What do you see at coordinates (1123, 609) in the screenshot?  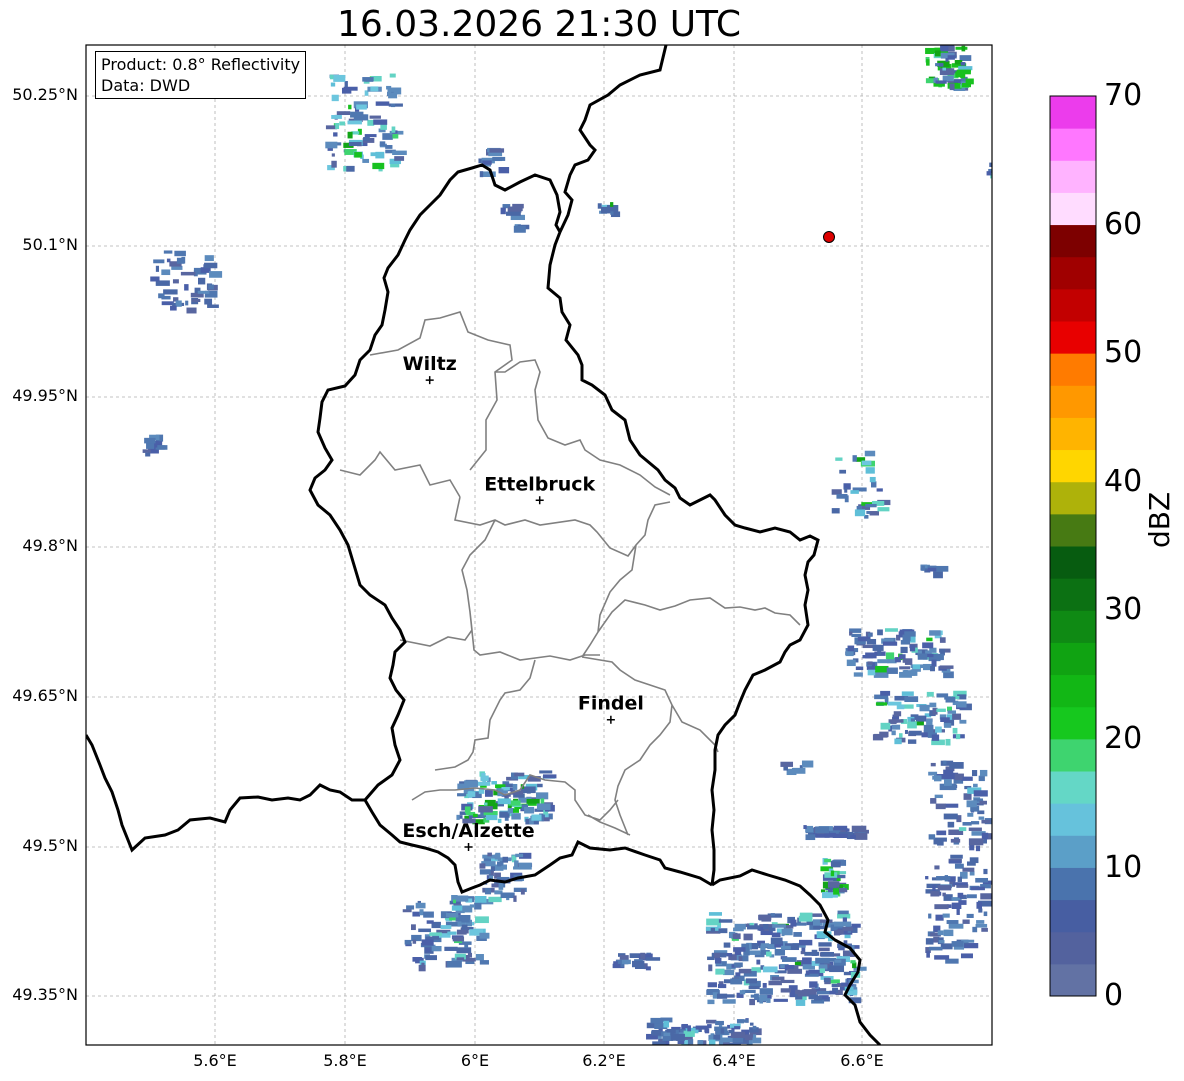 I see `colorbar-tick: 30` at bounding box center [1123, 609].